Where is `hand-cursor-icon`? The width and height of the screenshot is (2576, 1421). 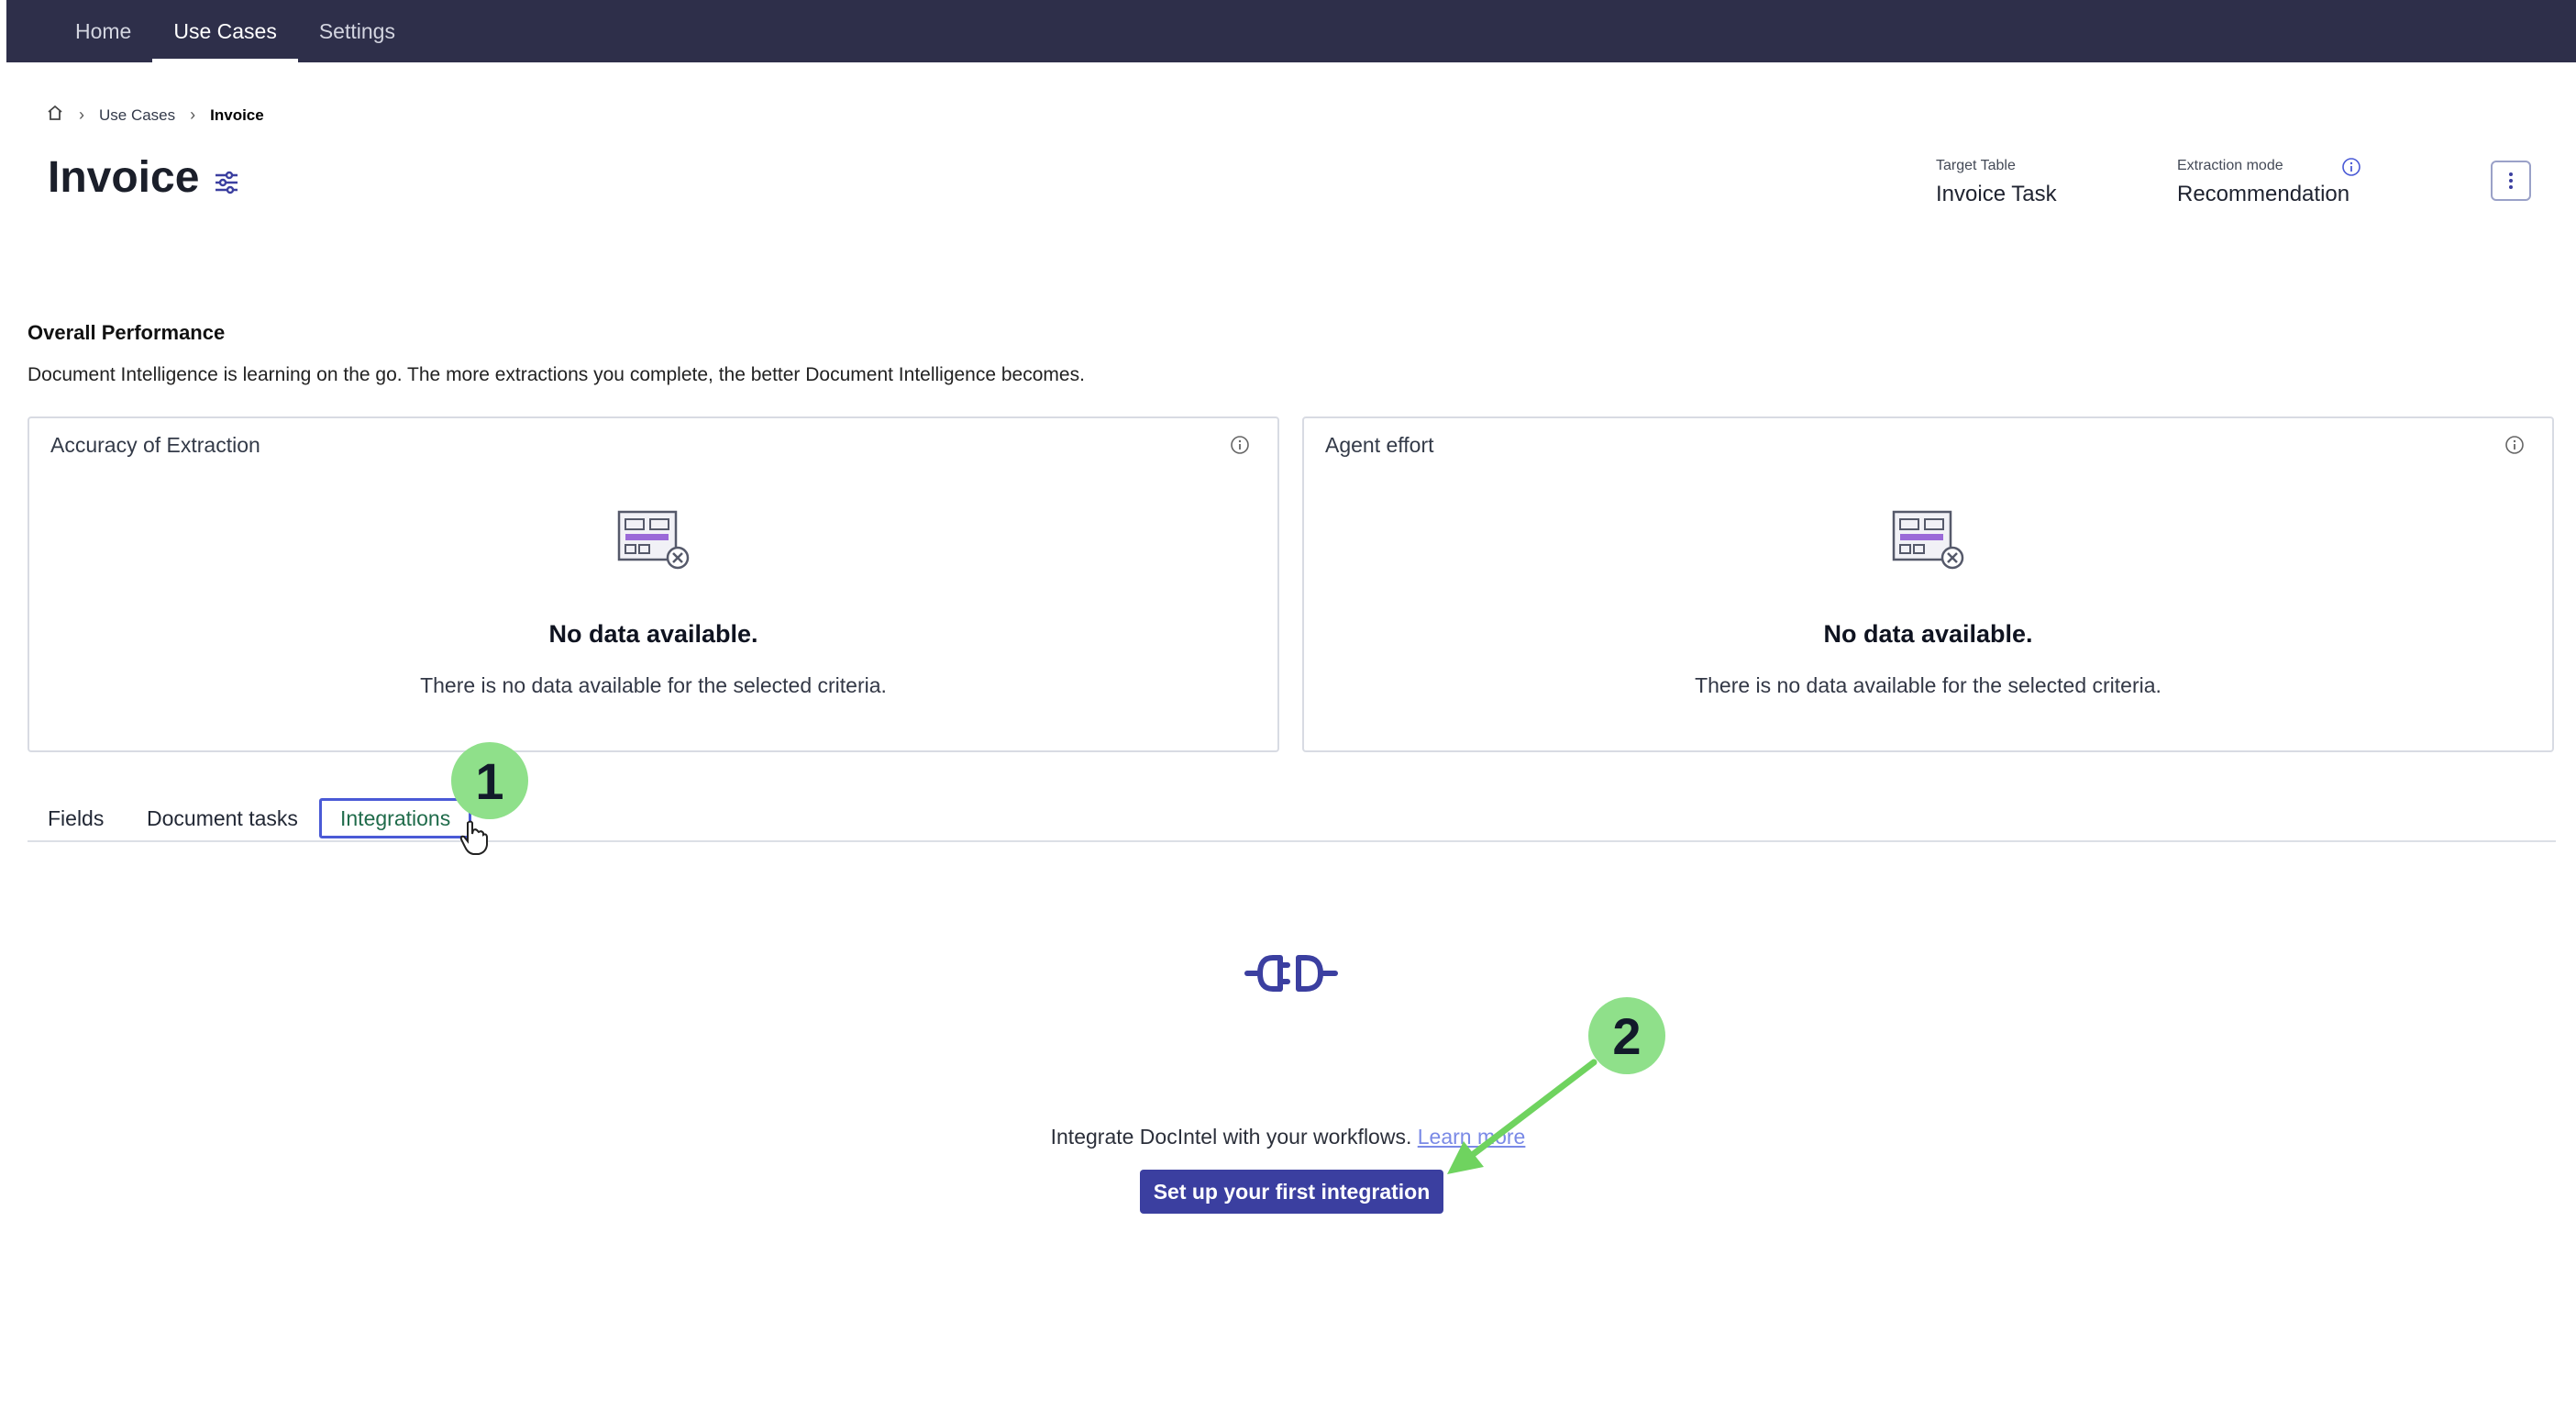 hand-cursor-icon is located at coordinates (474, 839).